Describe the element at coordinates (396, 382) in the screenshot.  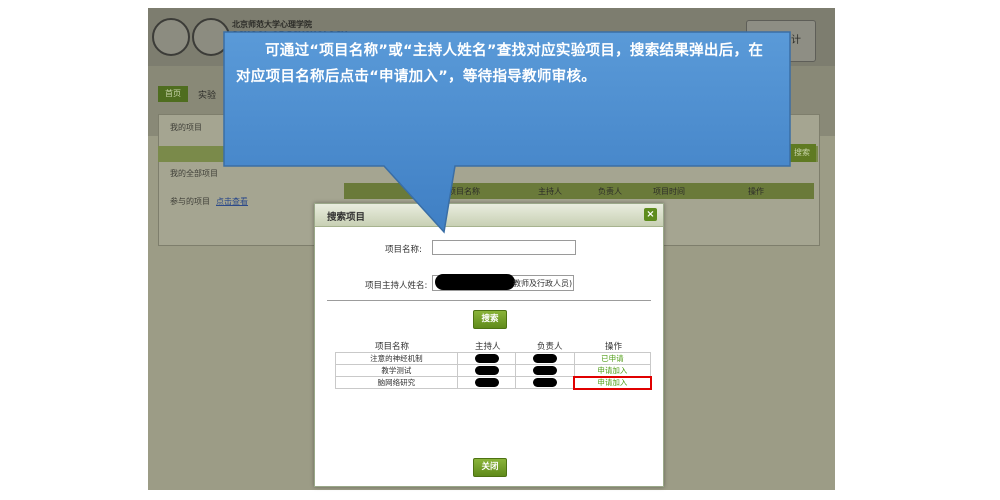
I see `result-project-name: 脑网络研究` at that location.